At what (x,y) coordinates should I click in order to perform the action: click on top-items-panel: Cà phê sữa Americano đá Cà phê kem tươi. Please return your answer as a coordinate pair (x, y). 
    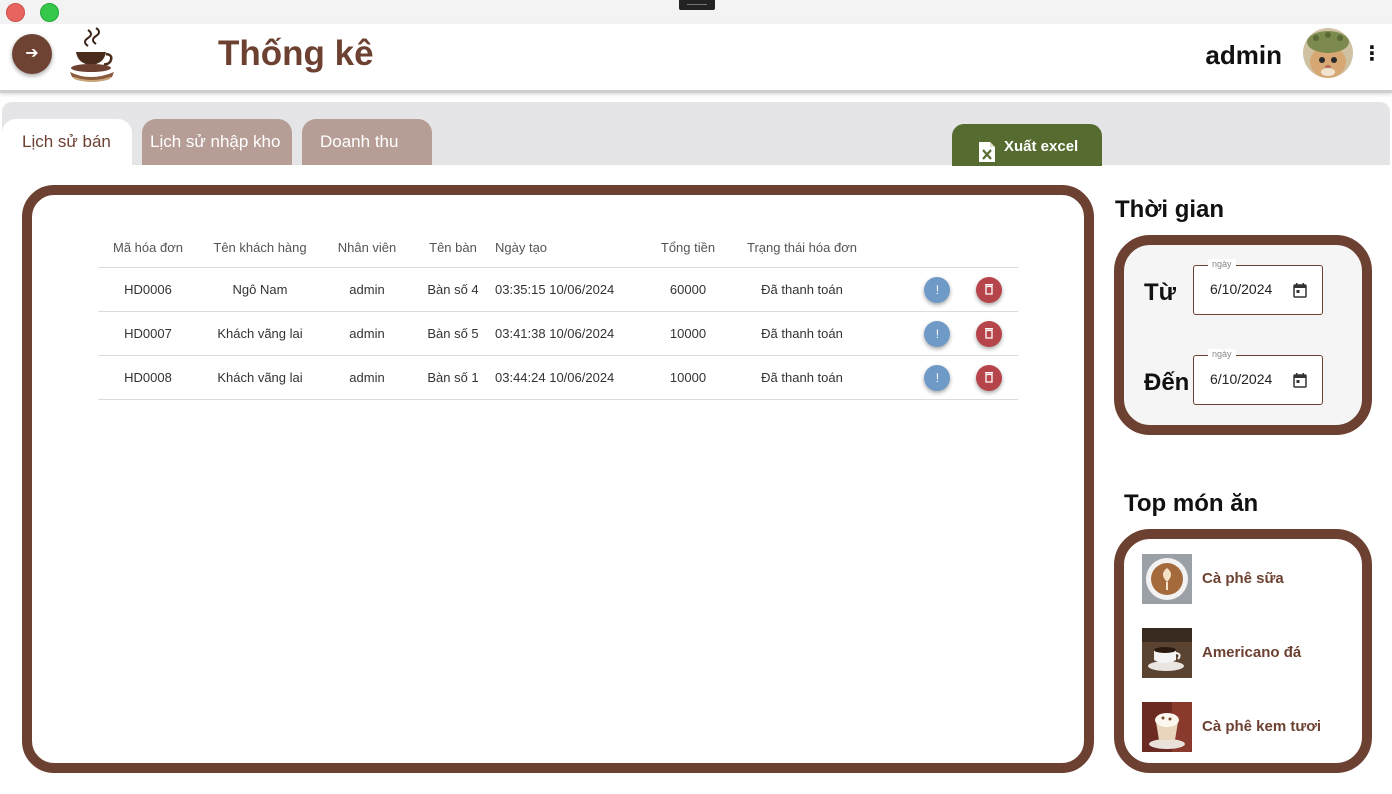
    Looking at the image, I should click on (1243, 651).